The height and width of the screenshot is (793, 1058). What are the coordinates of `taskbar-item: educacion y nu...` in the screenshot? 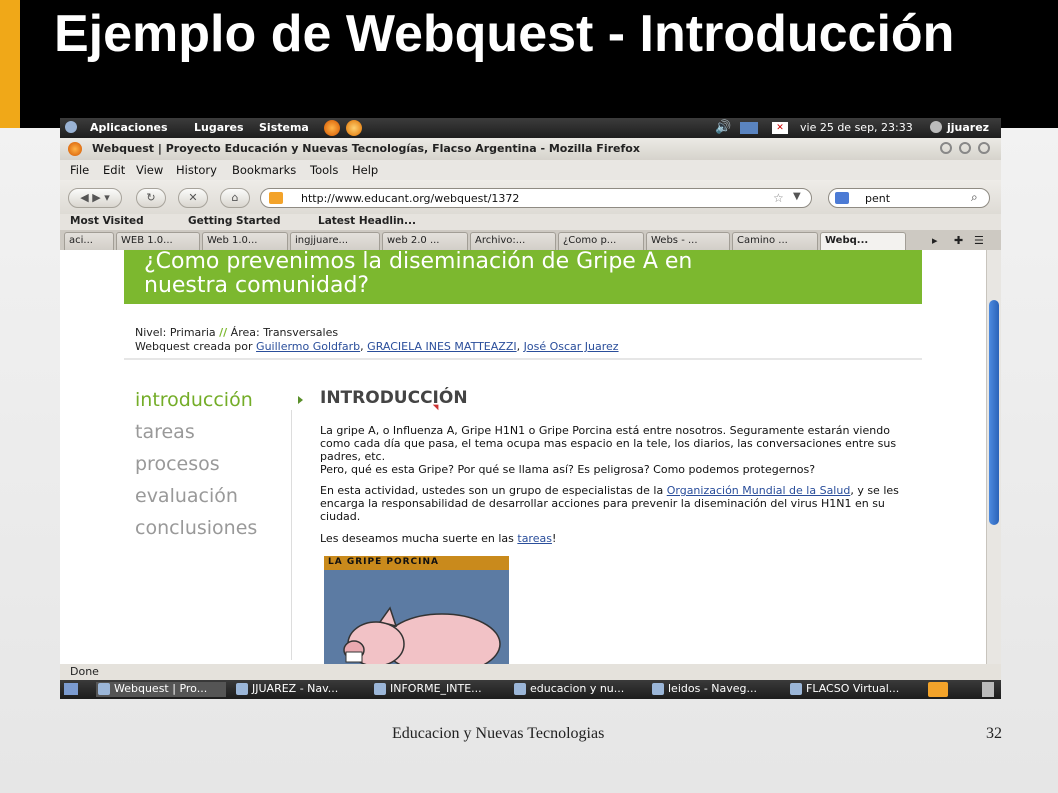 It's located at (576, 689).